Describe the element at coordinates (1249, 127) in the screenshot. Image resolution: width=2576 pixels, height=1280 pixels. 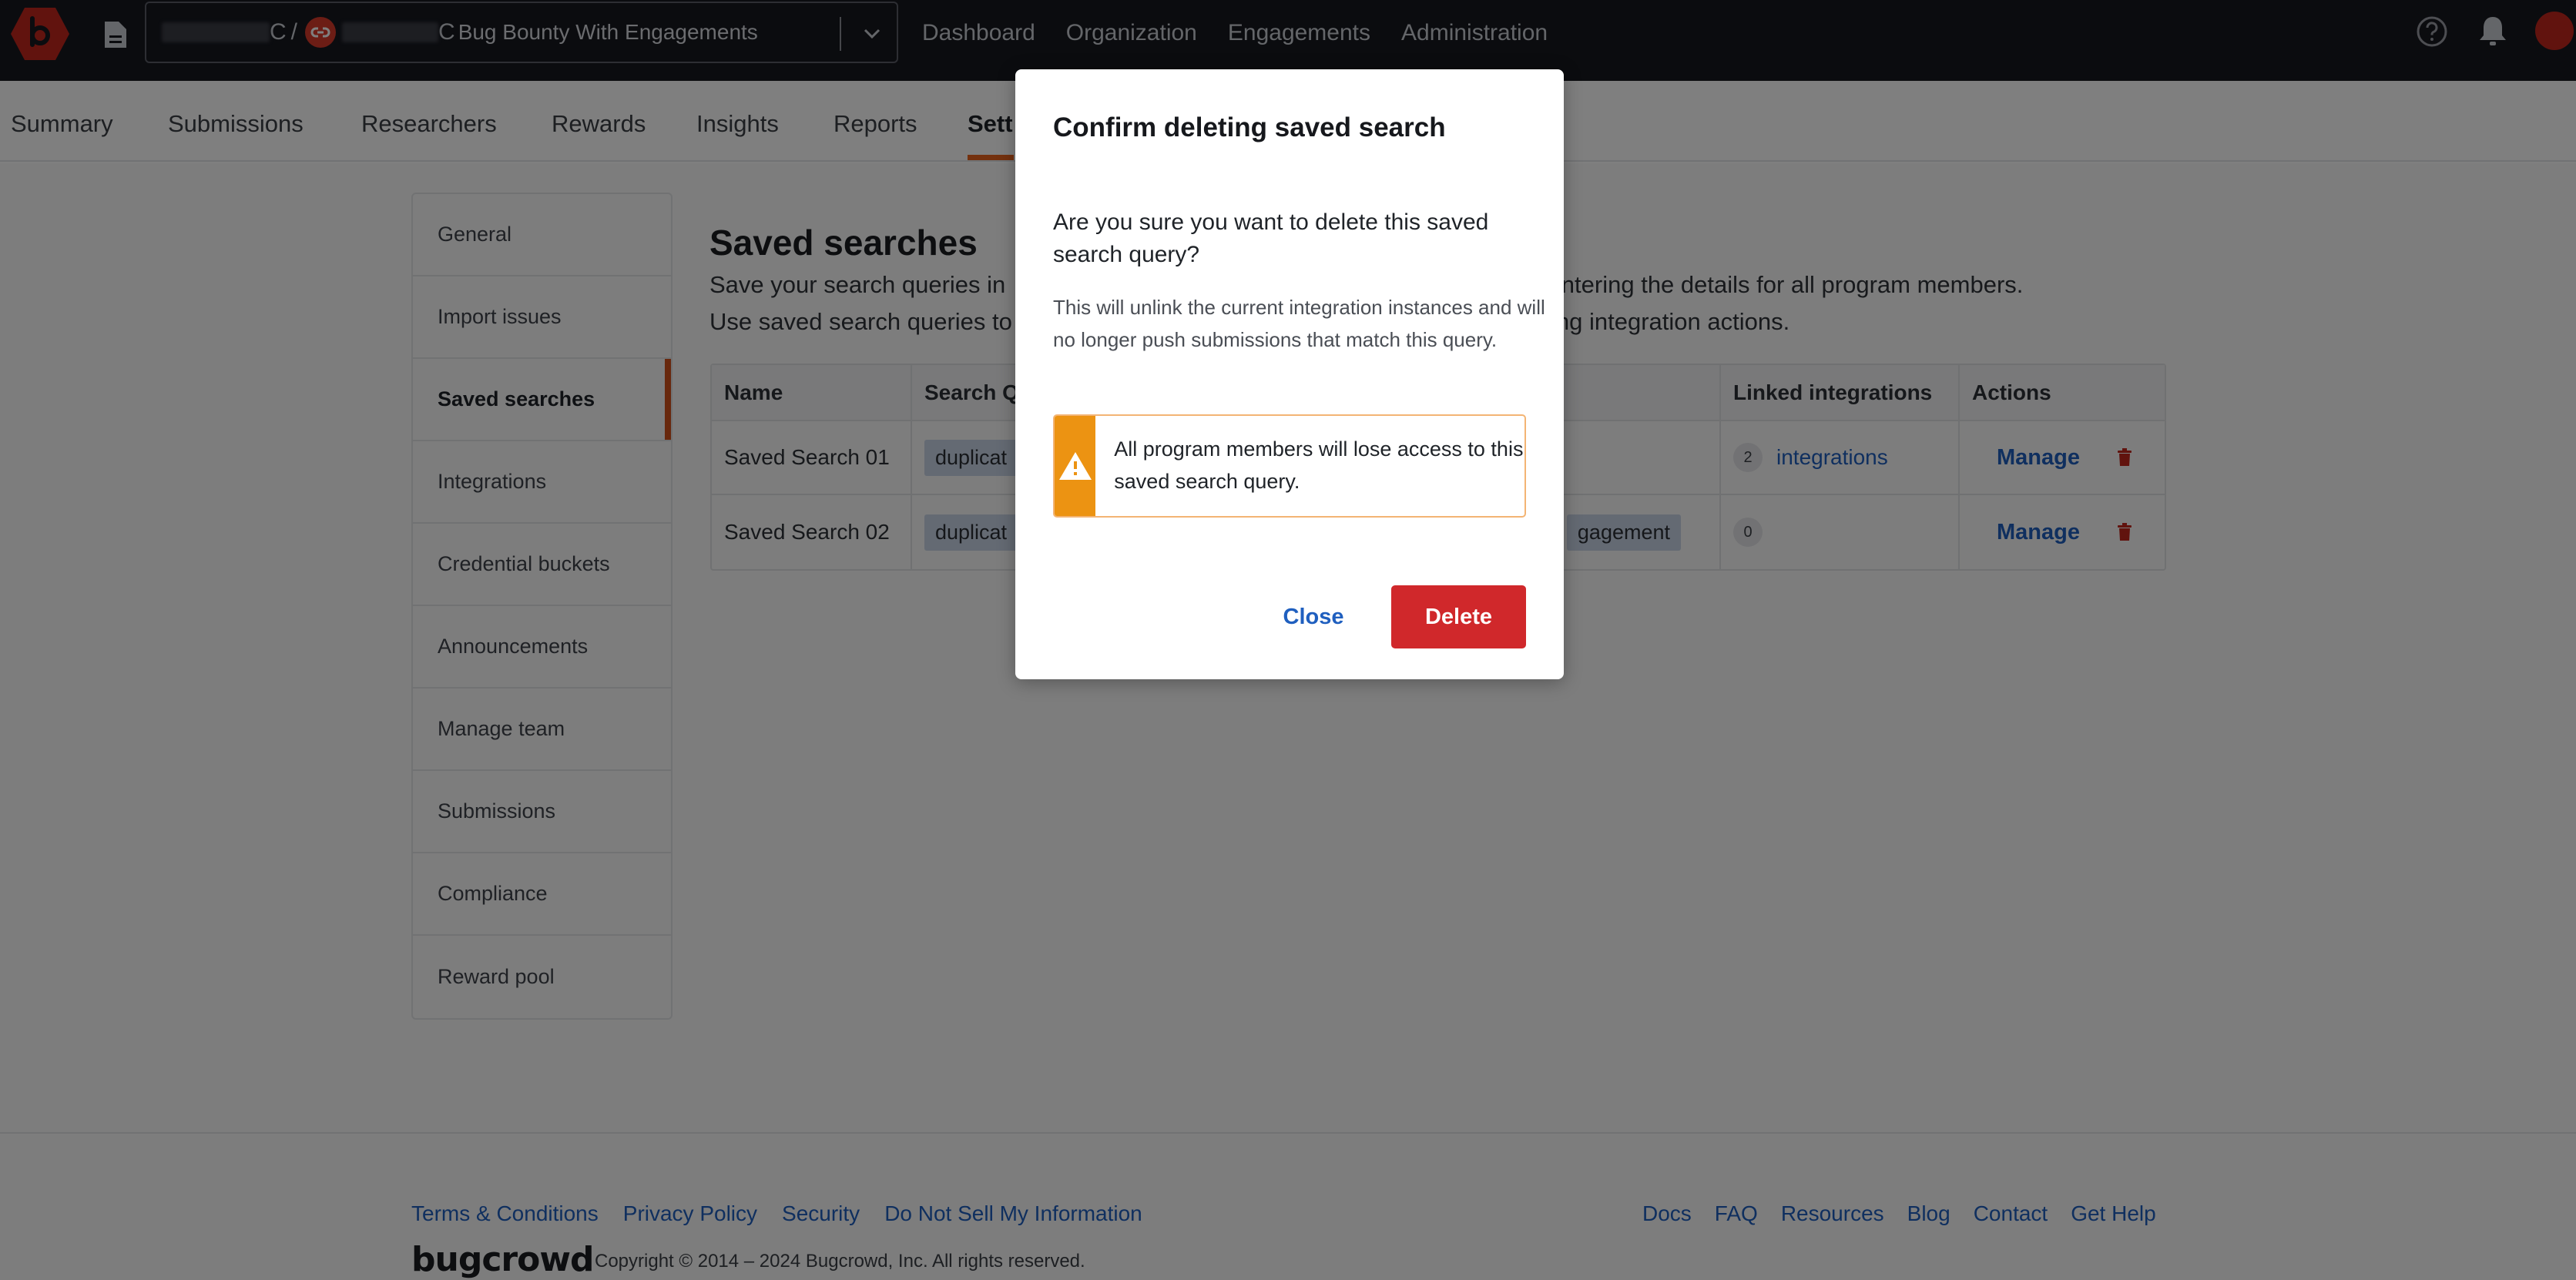
I see `modal-title: Confirm deleting saved search` at that location.